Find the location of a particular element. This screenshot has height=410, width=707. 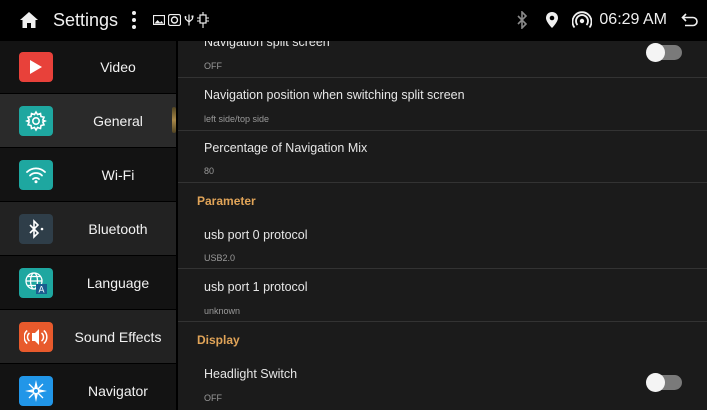

status-bar: Settings 06:29 AM is located at coordinates (353, 20).